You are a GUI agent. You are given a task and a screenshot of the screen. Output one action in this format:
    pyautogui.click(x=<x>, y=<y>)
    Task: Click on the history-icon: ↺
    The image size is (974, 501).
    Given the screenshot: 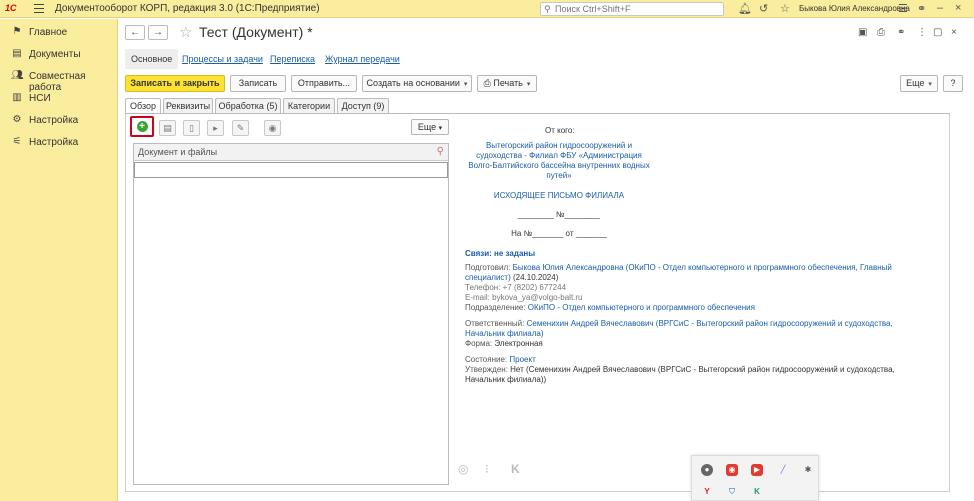 What is the action you would take?
    pyautogui.click(x=763, y=8)
    